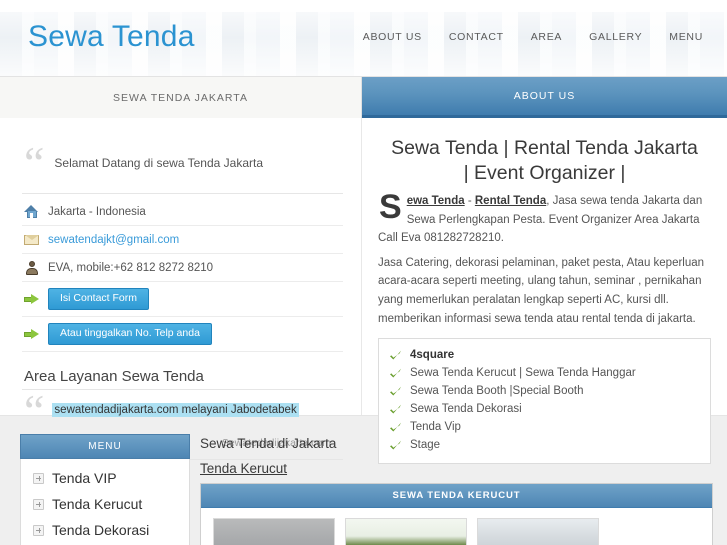 The width and height of the screenshot is (727, 545). Describe the element at coordinates (130, 334) in the screenshot. I see `tinggalkan-telp-button: Atau tinggalkan No. Telp anda` at that location.